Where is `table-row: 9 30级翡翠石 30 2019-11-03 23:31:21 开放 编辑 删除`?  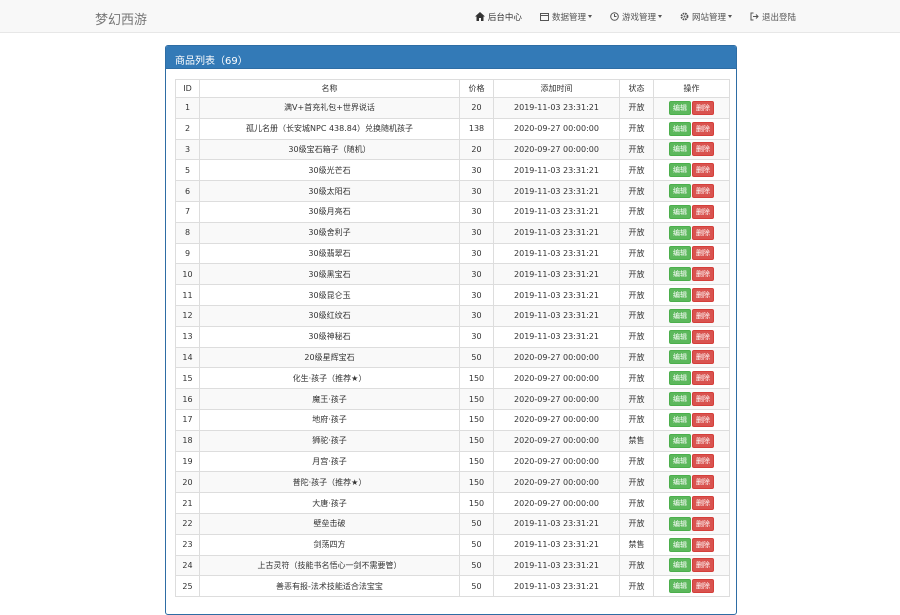
table-row: 9 30级翡翠石 30 2019-11-03 23:31:21 开放 编辑 删除 is located at coordinates (452, 253).